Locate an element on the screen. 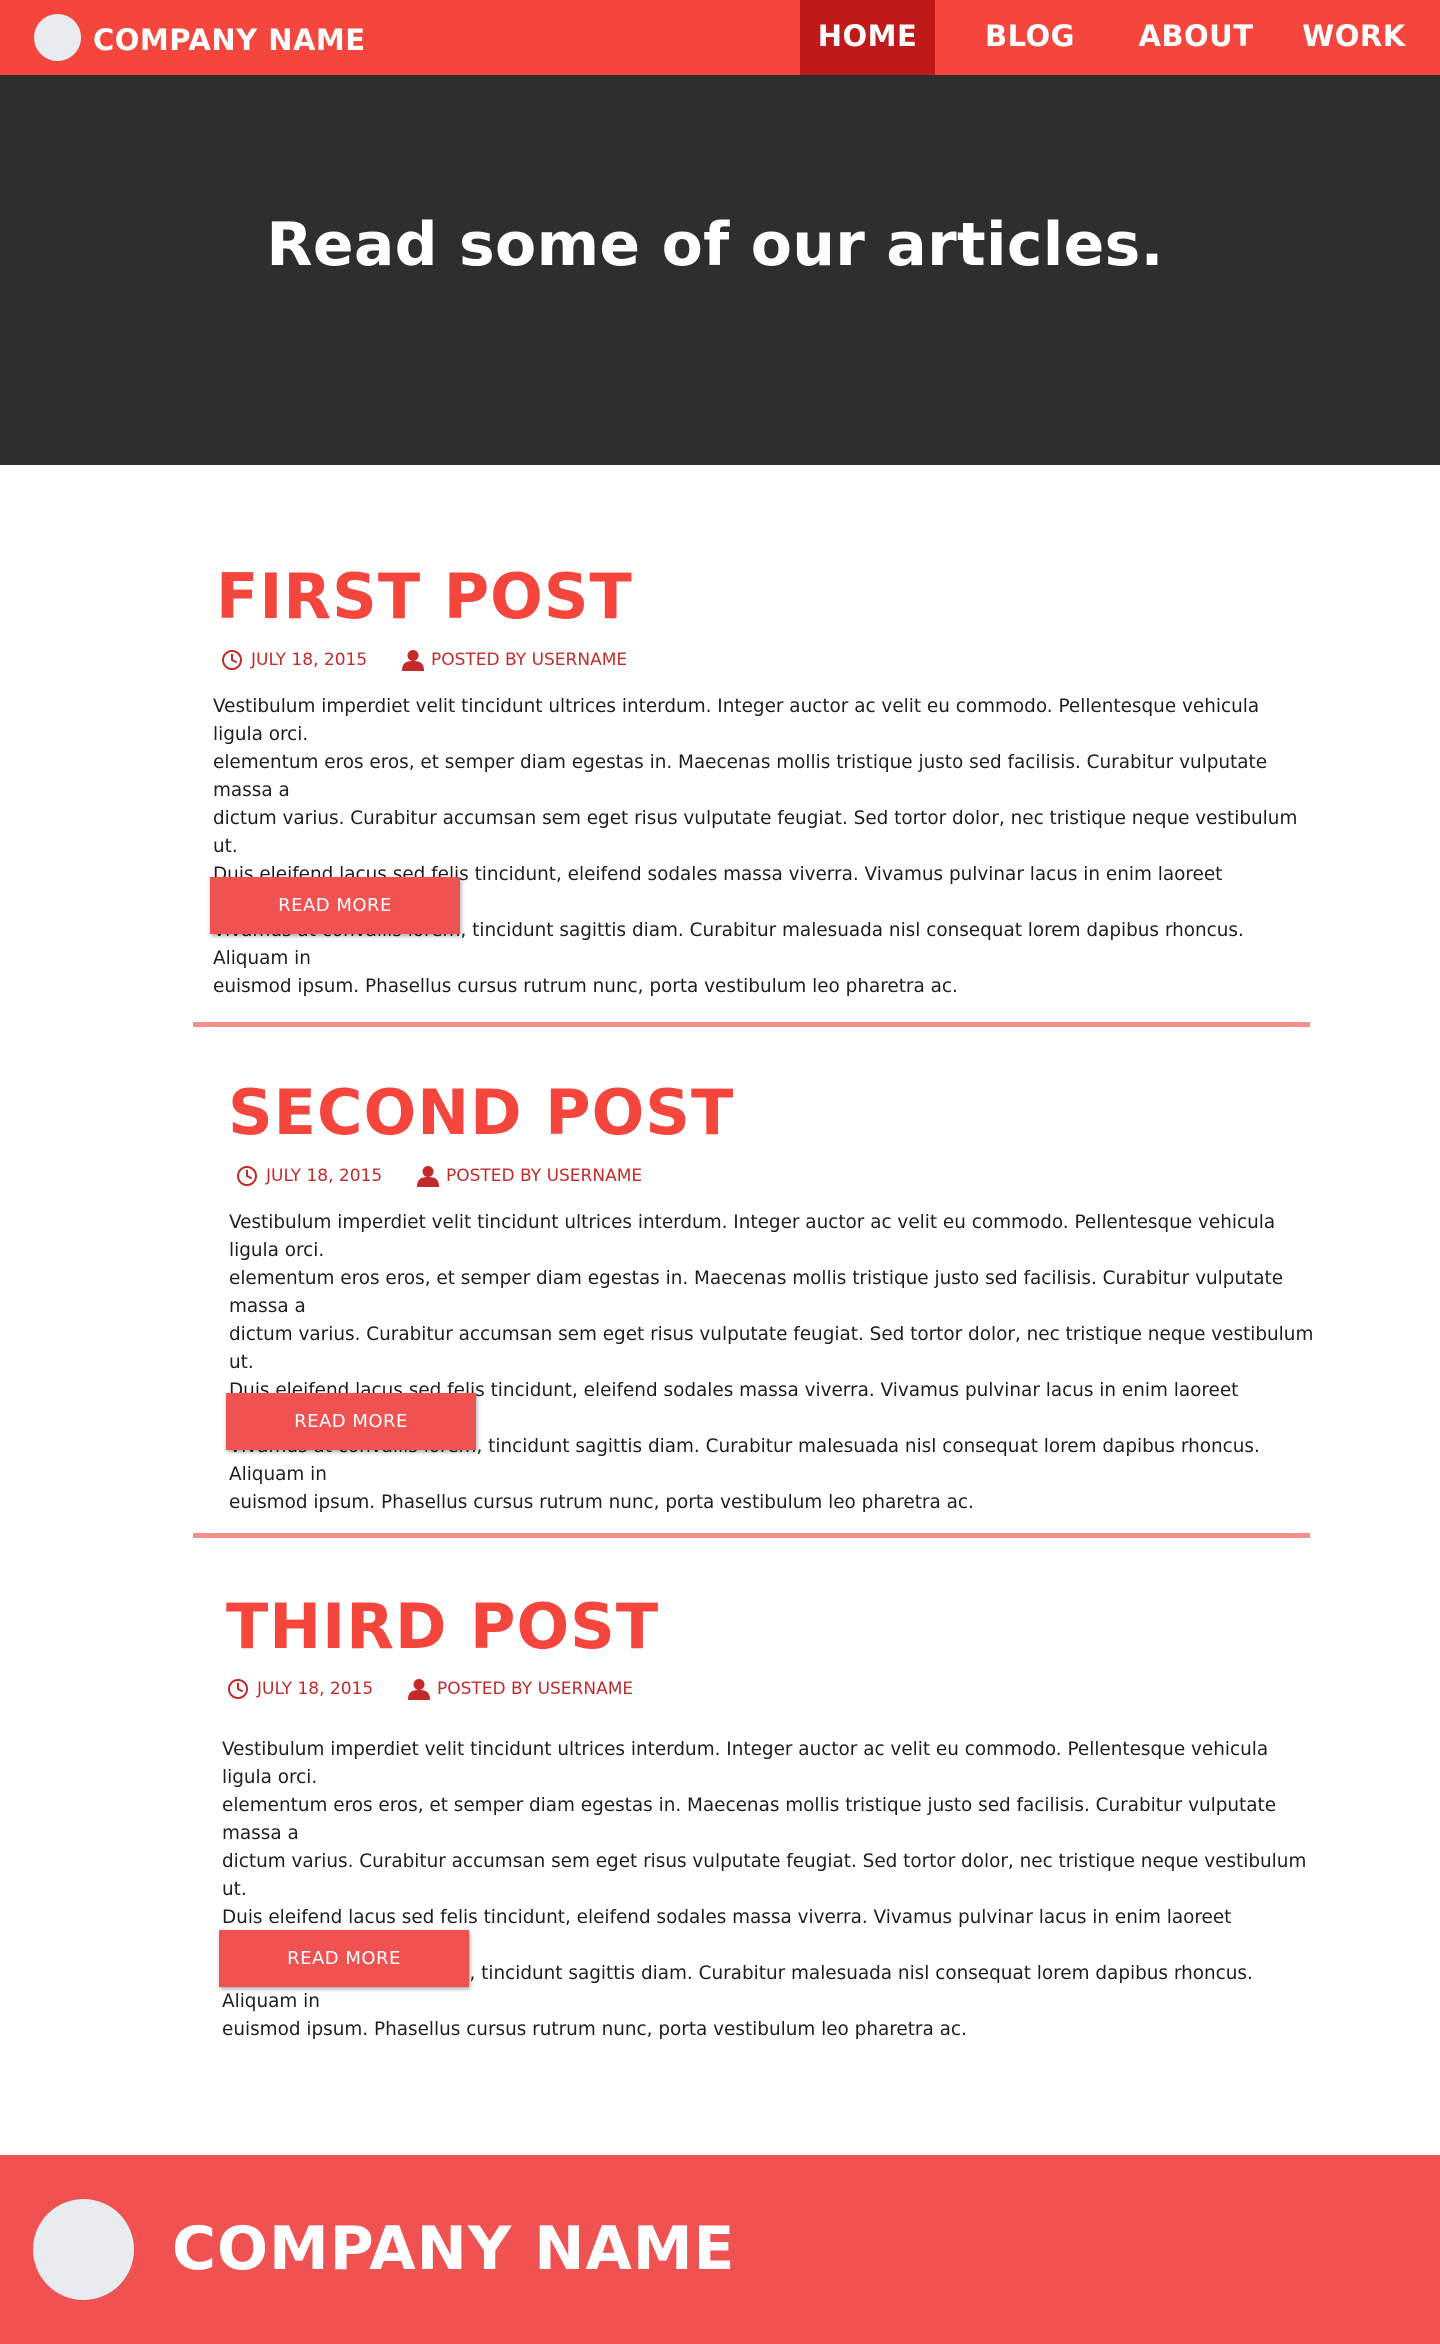 Image resolution: width=1440 pixels, height=2344 pixels. post-title: FIRST POST is located at coordinates (424, 596).